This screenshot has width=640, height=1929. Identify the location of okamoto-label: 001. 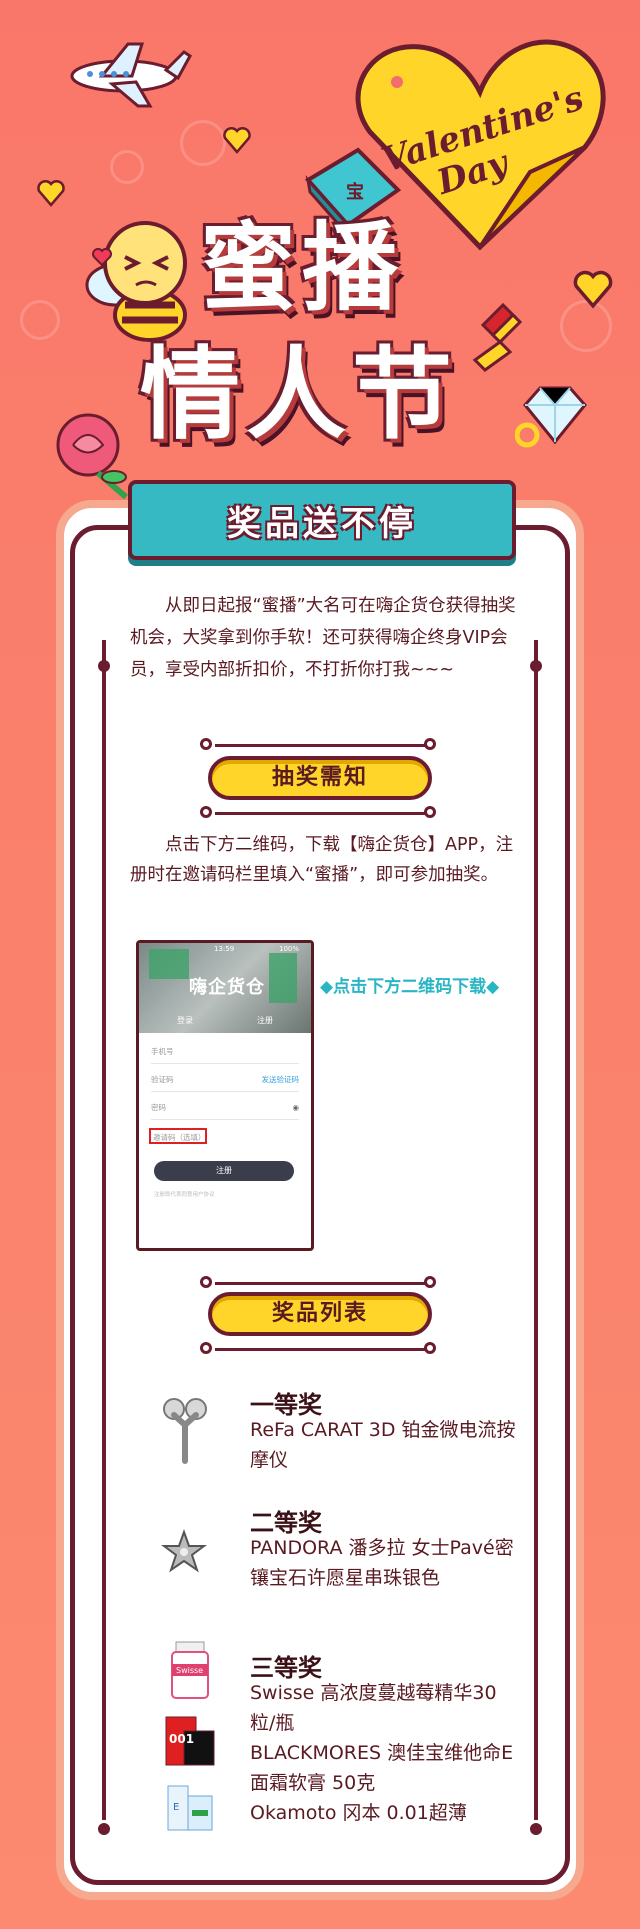
(181, 1739).